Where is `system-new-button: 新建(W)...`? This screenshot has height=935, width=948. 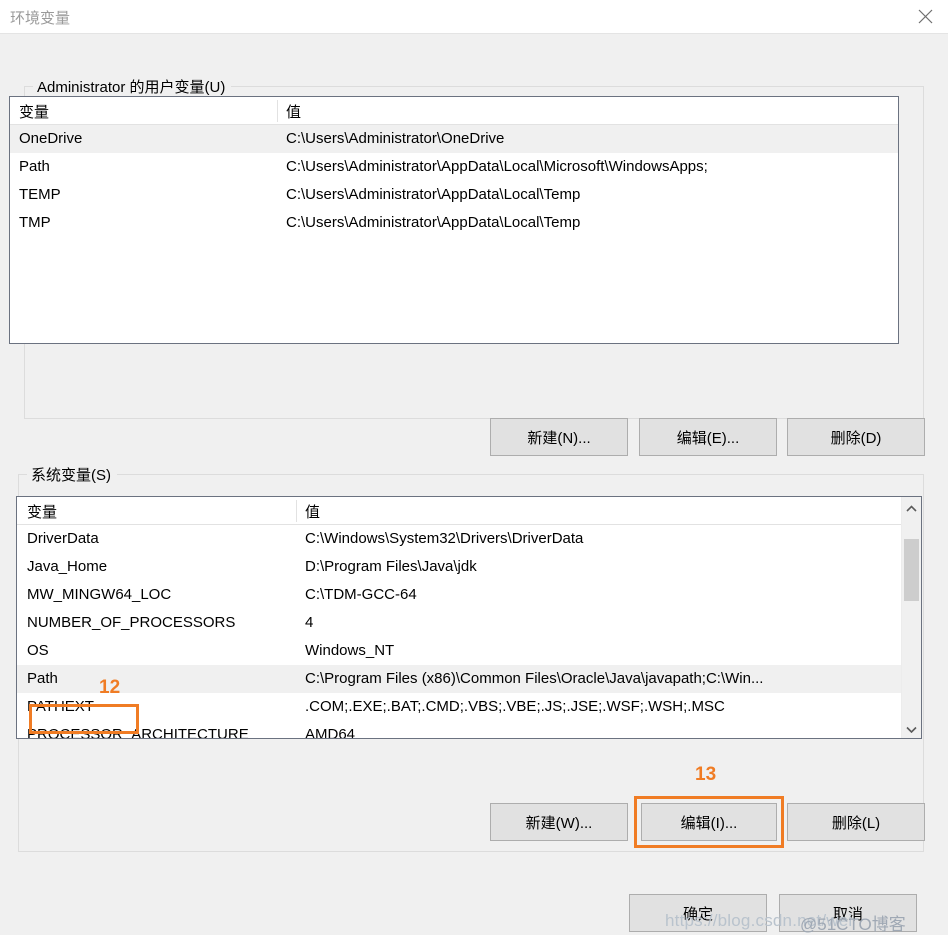 system-new-button: 新建(W)... is located at coordinates (559, 822).